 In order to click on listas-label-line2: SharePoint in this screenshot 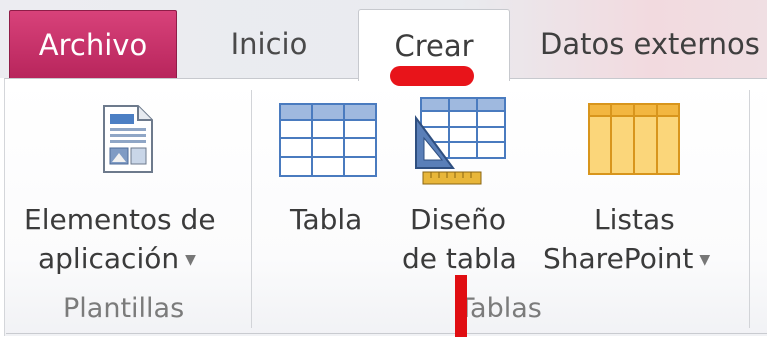, I will do `click(618, 258)`.